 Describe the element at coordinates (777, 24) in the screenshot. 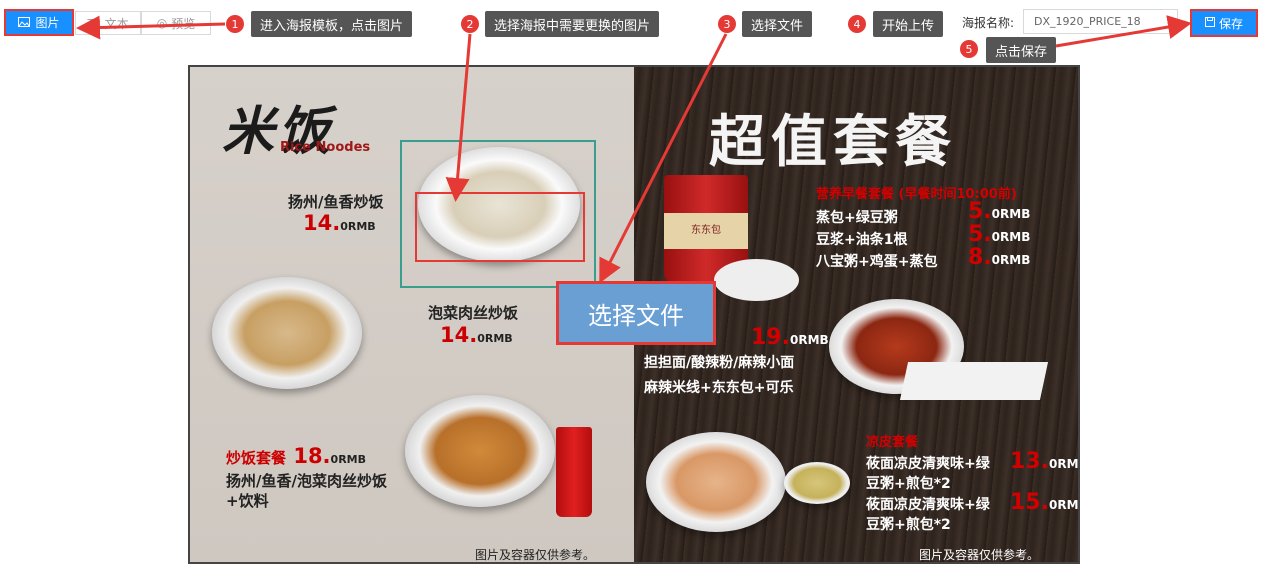

I see `step-3-tip: 选择文件` at that location.